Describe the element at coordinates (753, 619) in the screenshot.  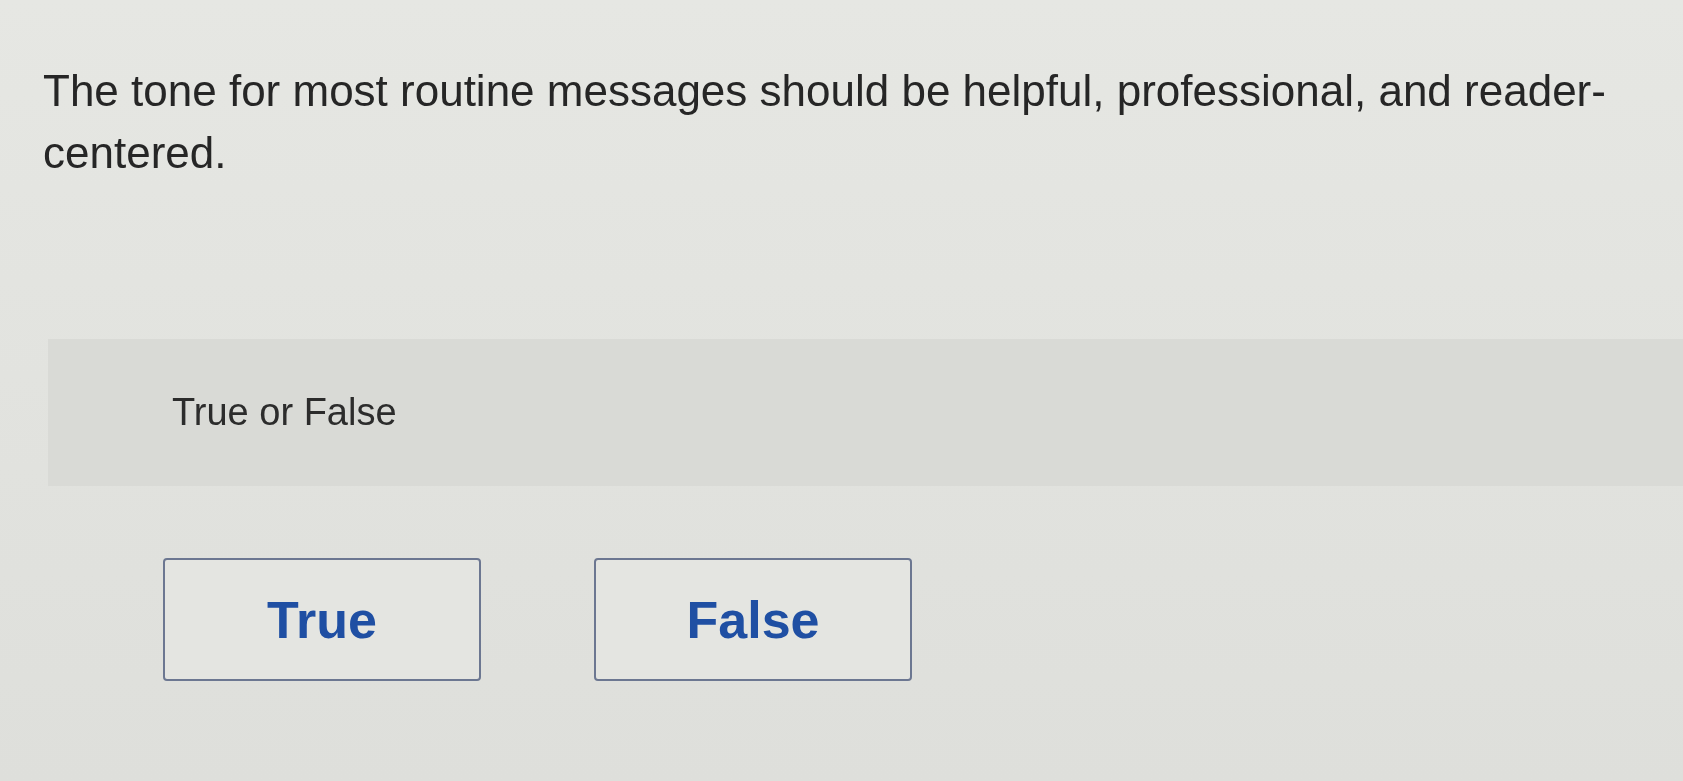
I see `answer-option-button: False` at that location.